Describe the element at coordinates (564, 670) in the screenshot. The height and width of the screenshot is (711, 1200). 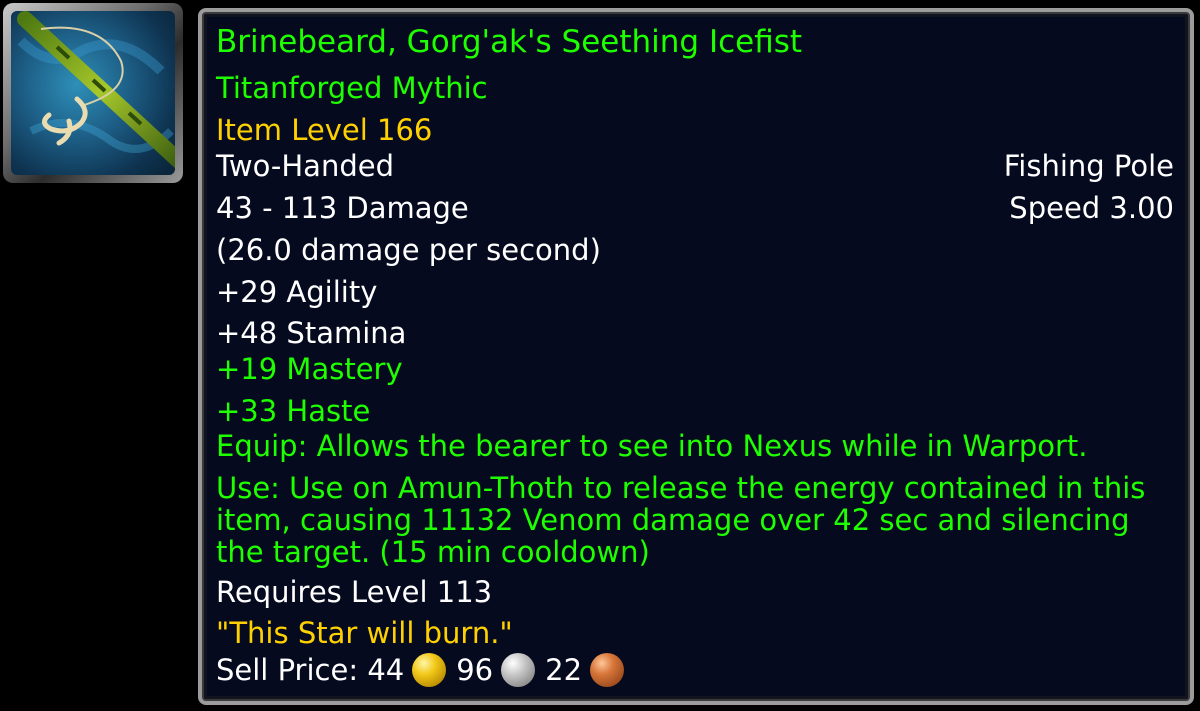
I see `copper-amount: 22` at that location.